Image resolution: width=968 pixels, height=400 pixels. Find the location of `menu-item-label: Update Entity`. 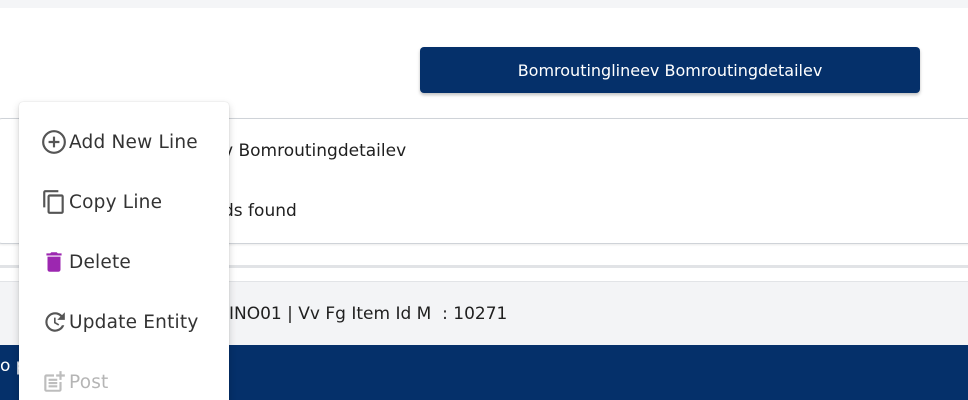

menu-item-label: Update Entity is located at coordinates (134, 322).